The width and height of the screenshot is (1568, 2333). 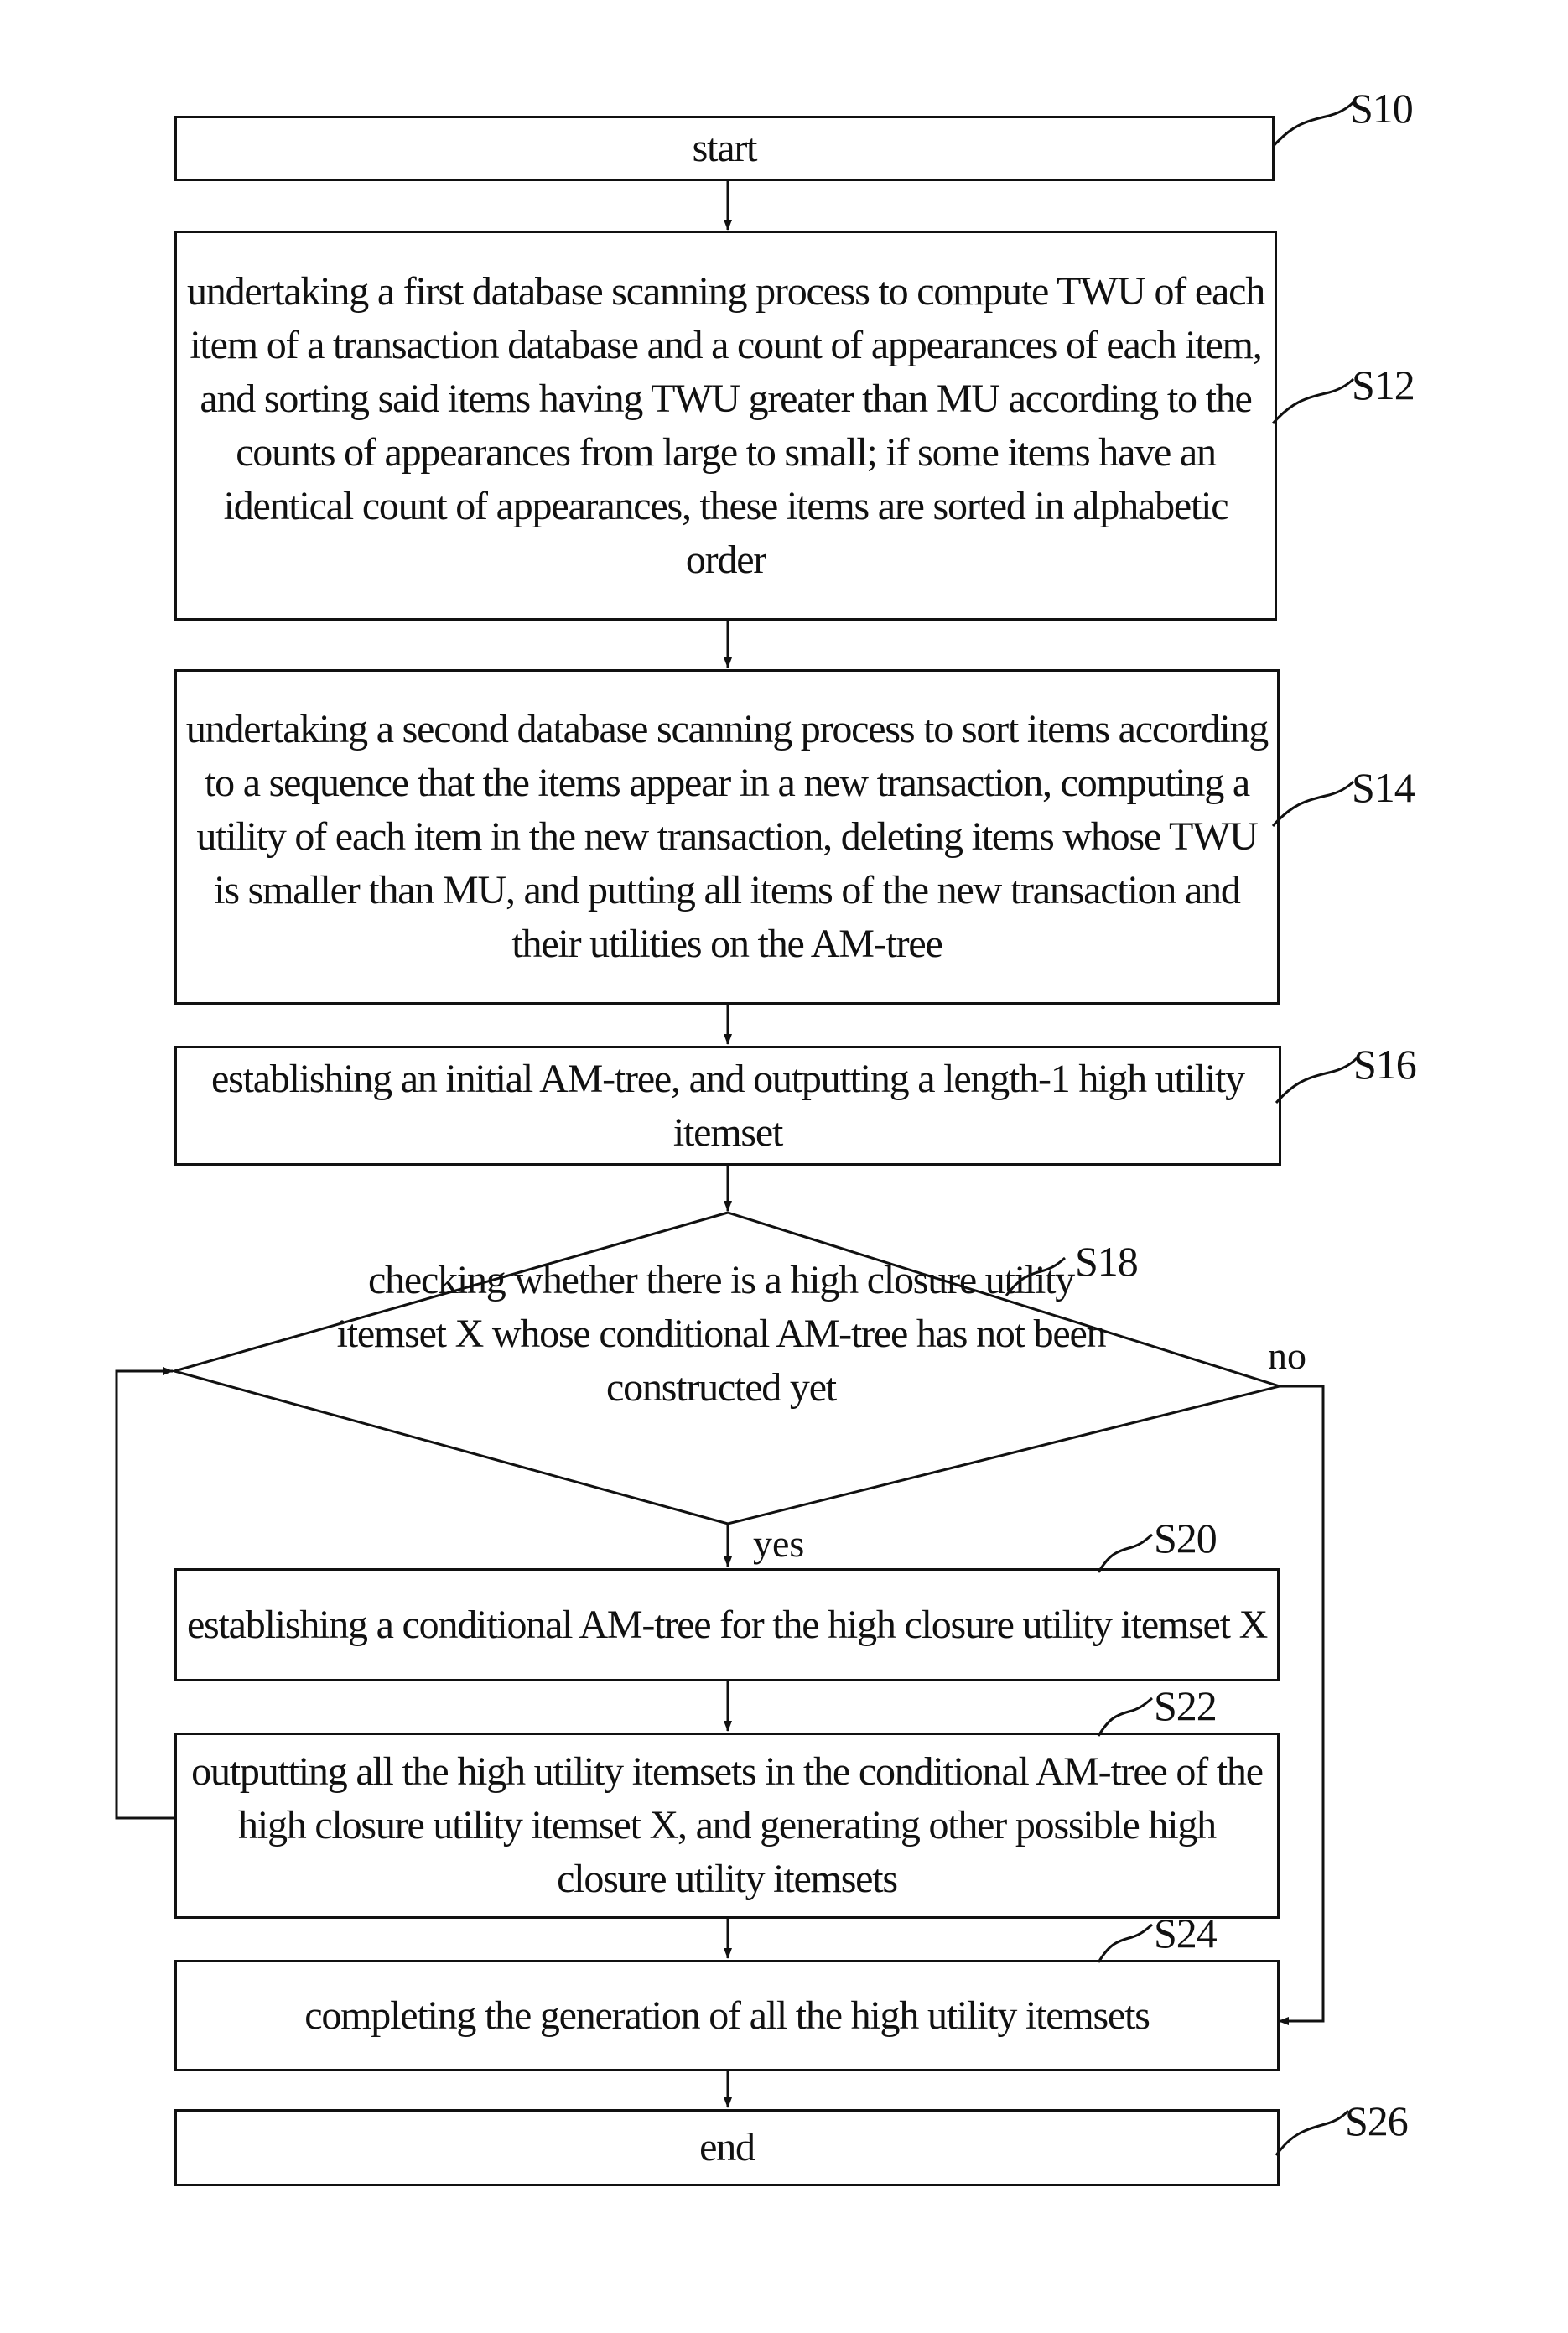 I want to click on edge-s18-s24-no, so click(x=1301, y=1705).